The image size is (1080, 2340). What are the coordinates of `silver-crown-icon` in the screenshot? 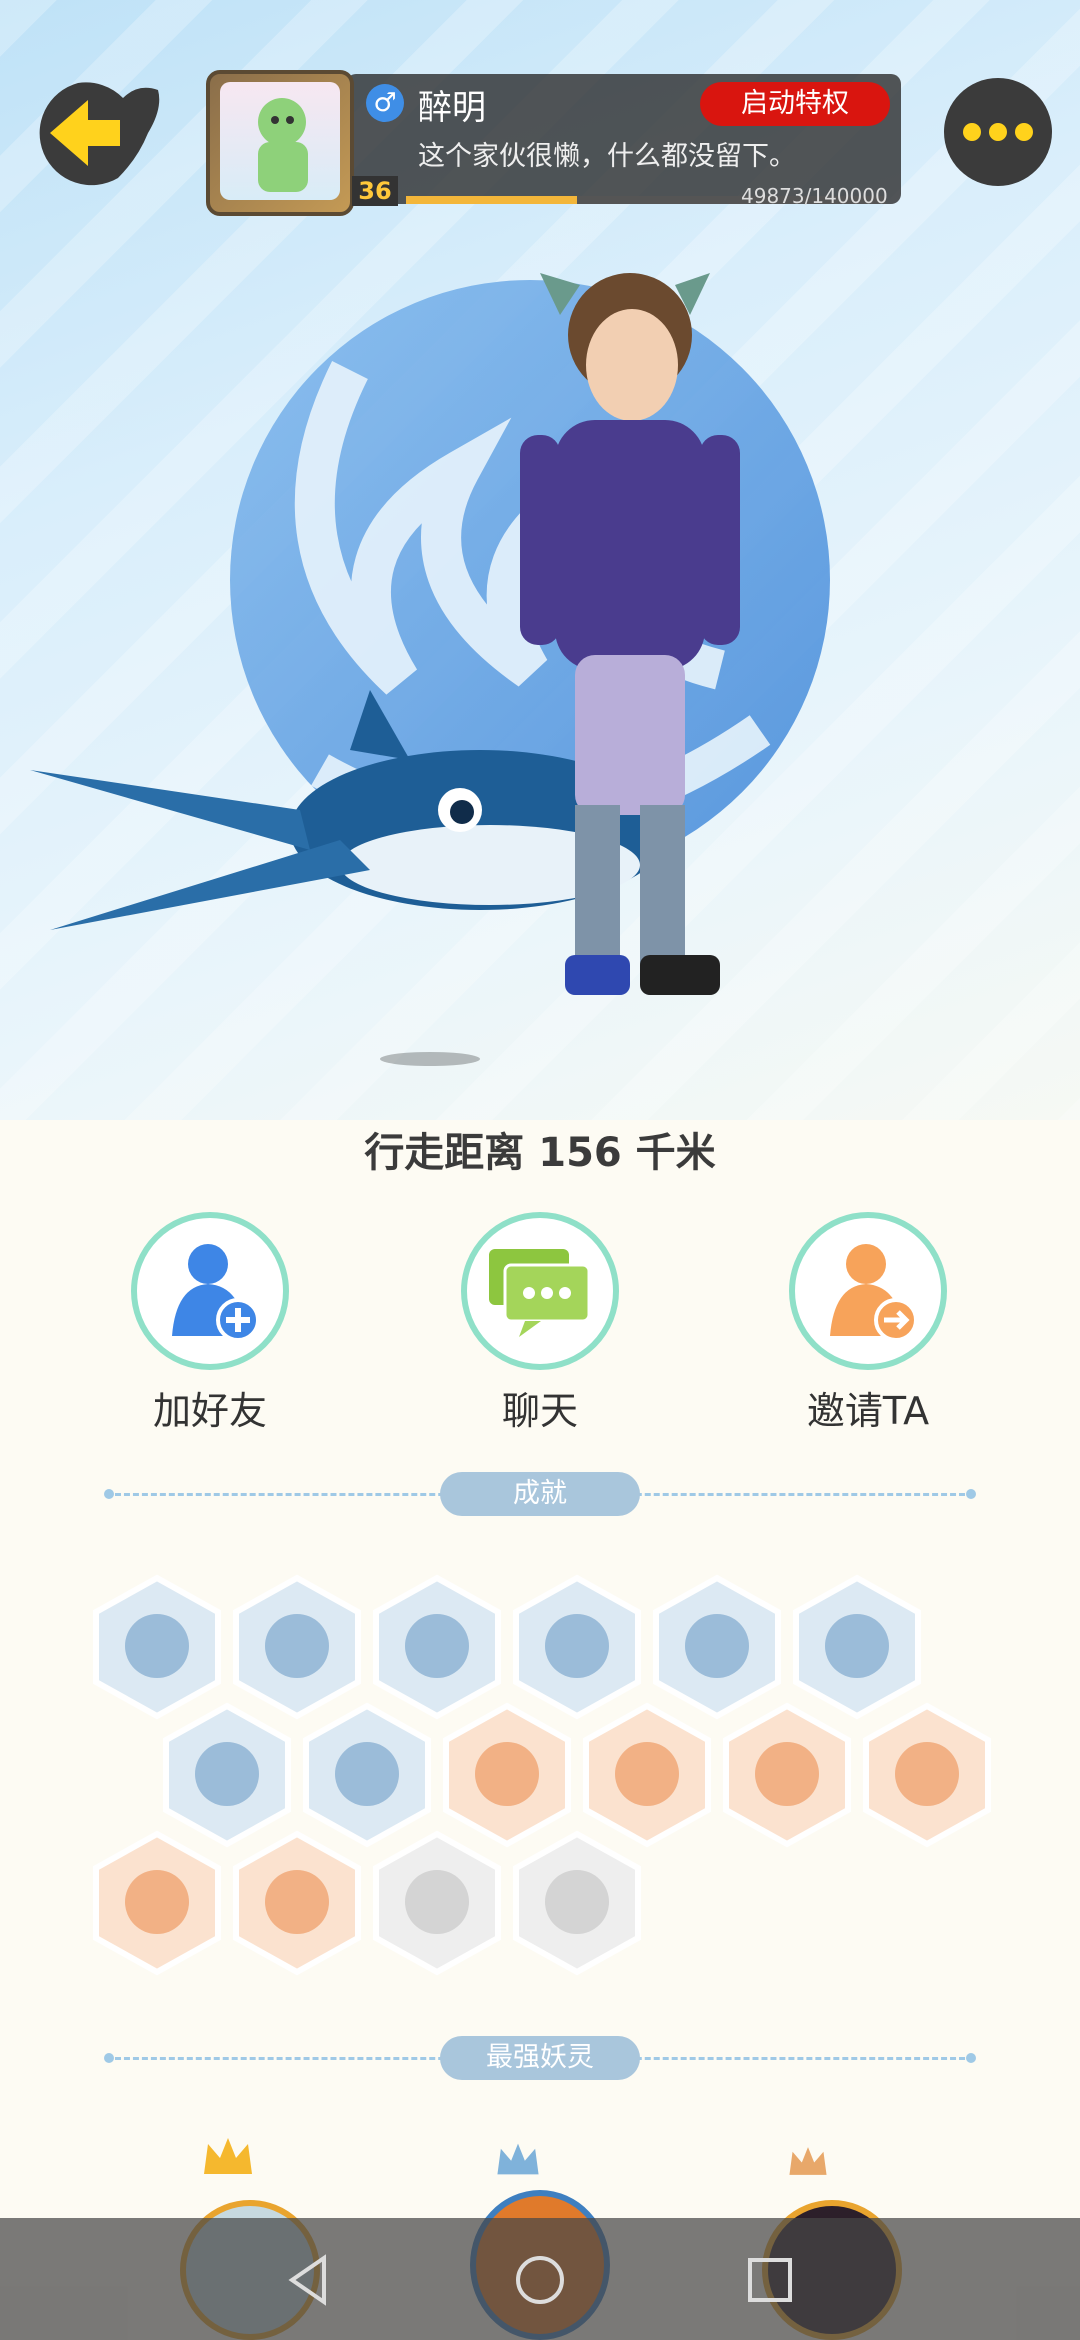 It's located at (518, 2159).